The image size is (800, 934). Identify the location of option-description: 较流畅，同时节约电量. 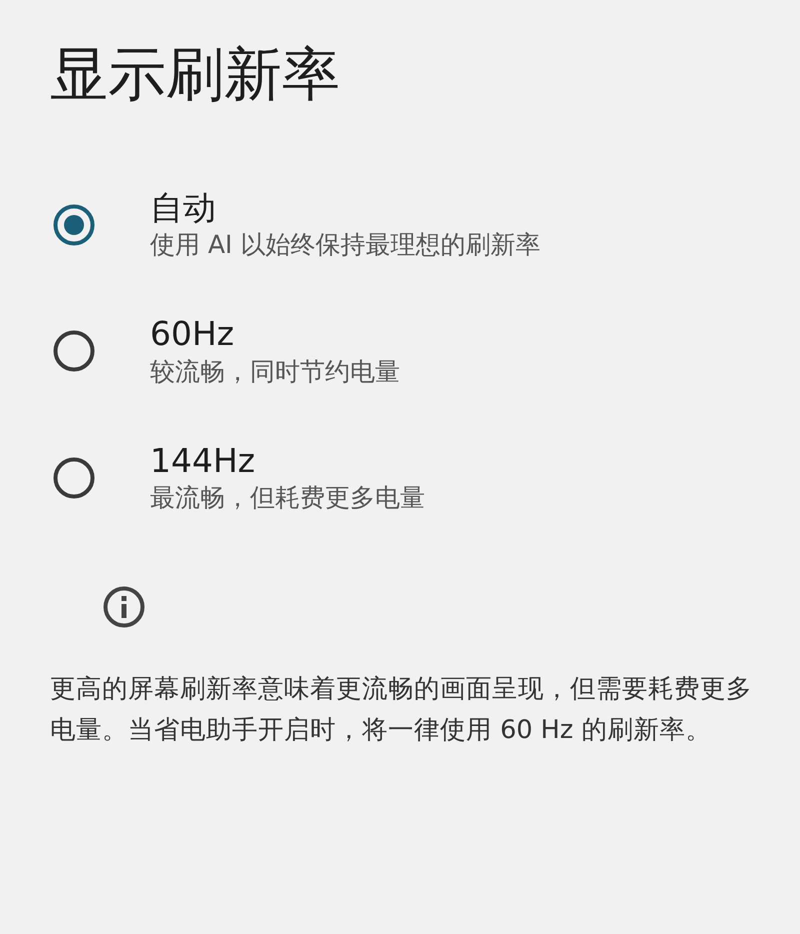
(275, 372).